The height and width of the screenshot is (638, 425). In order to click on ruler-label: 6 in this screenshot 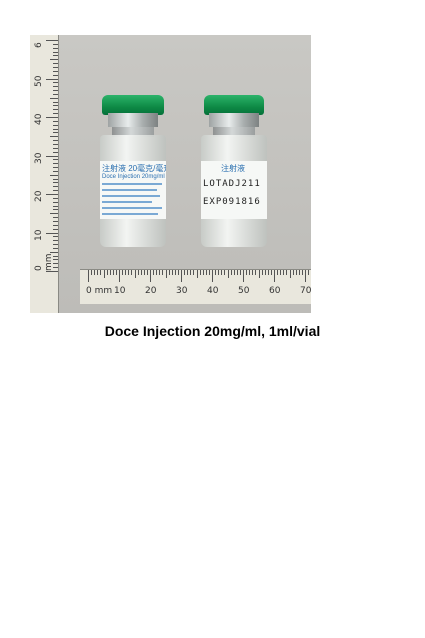, I will do `click(39, 45)`.